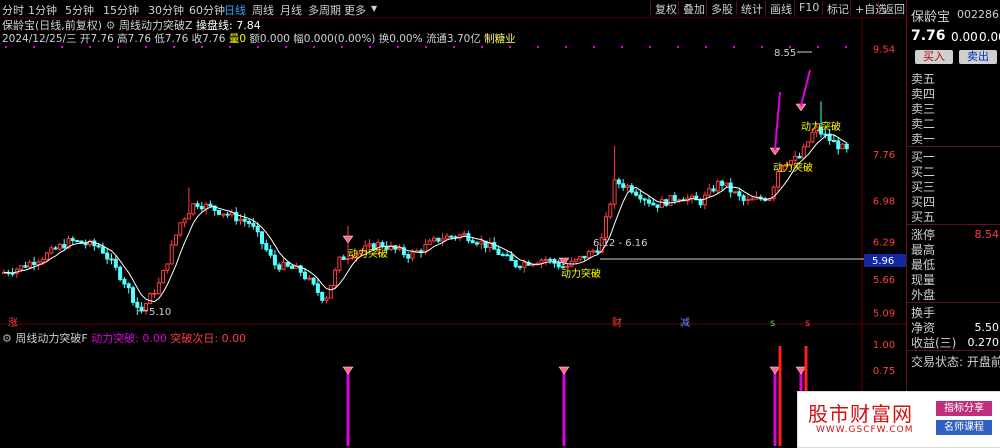  What do you see at coordinates (923, 139) in the screenshot?
I see `ask-1: 卖一` at bounding box center [923, 139].